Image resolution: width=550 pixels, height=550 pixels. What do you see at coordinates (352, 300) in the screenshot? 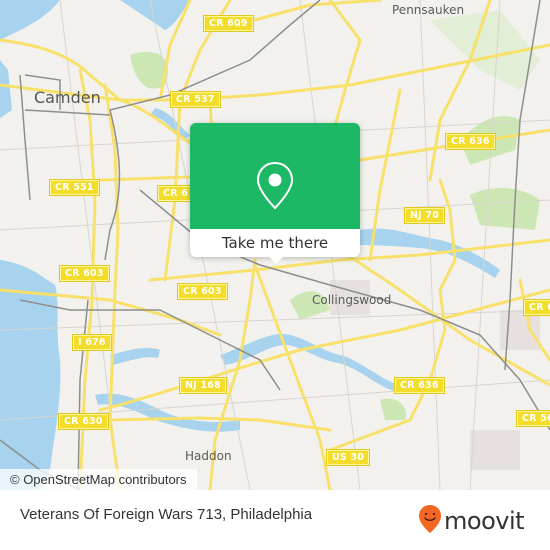
I see `place-label-collingswood: Collingswood` at bounding box center [352, 300].